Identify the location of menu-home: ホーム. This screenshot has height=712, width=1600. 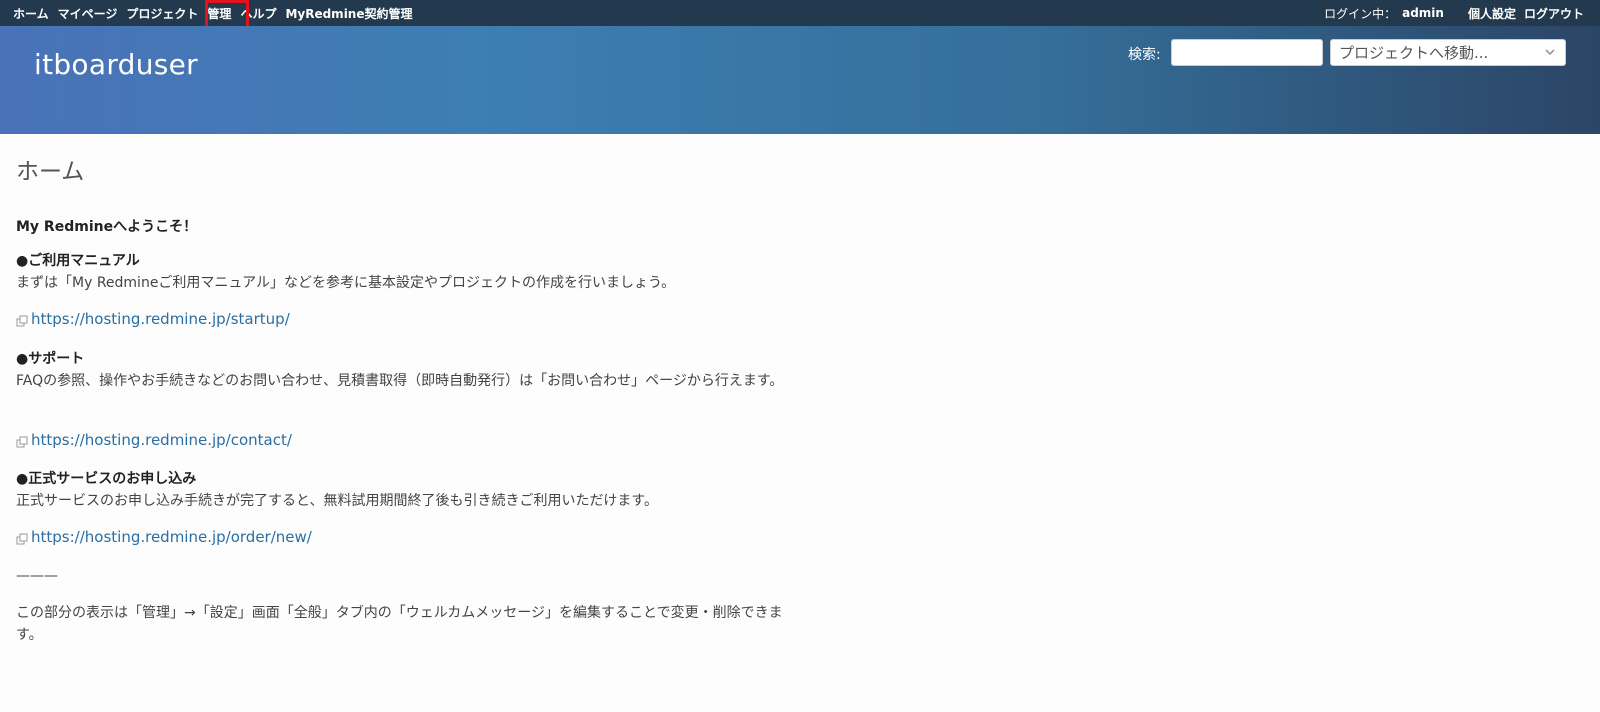
(31, 13).